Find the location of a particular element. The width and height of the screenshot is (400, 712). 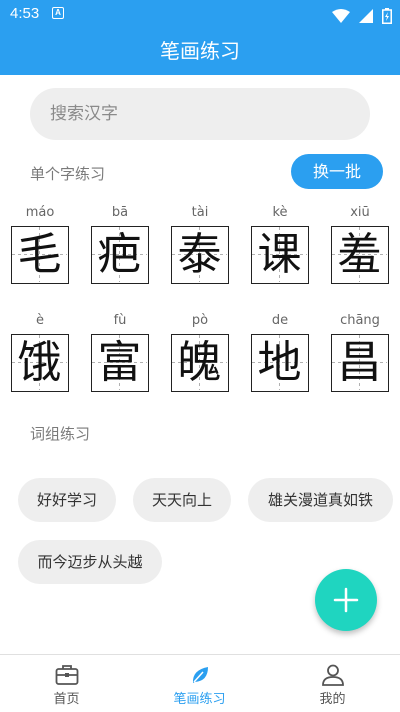

hanzi-char: 昌 is located at coordinates (359, 362).